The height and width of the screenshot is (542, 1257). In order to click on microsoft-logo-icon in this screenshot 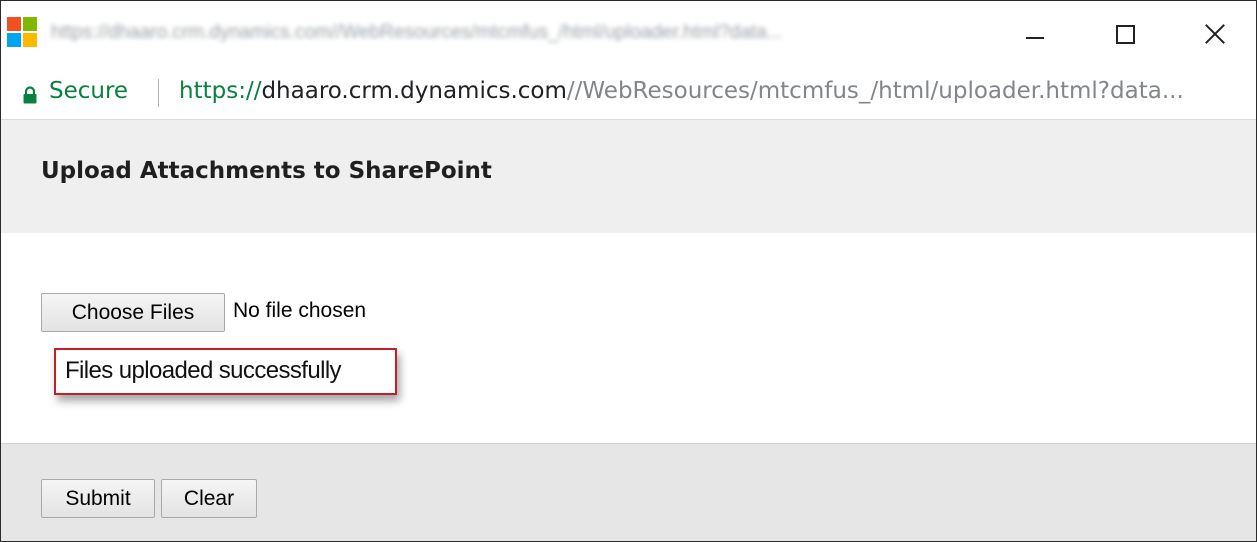, I will do `click(22, 32)`.